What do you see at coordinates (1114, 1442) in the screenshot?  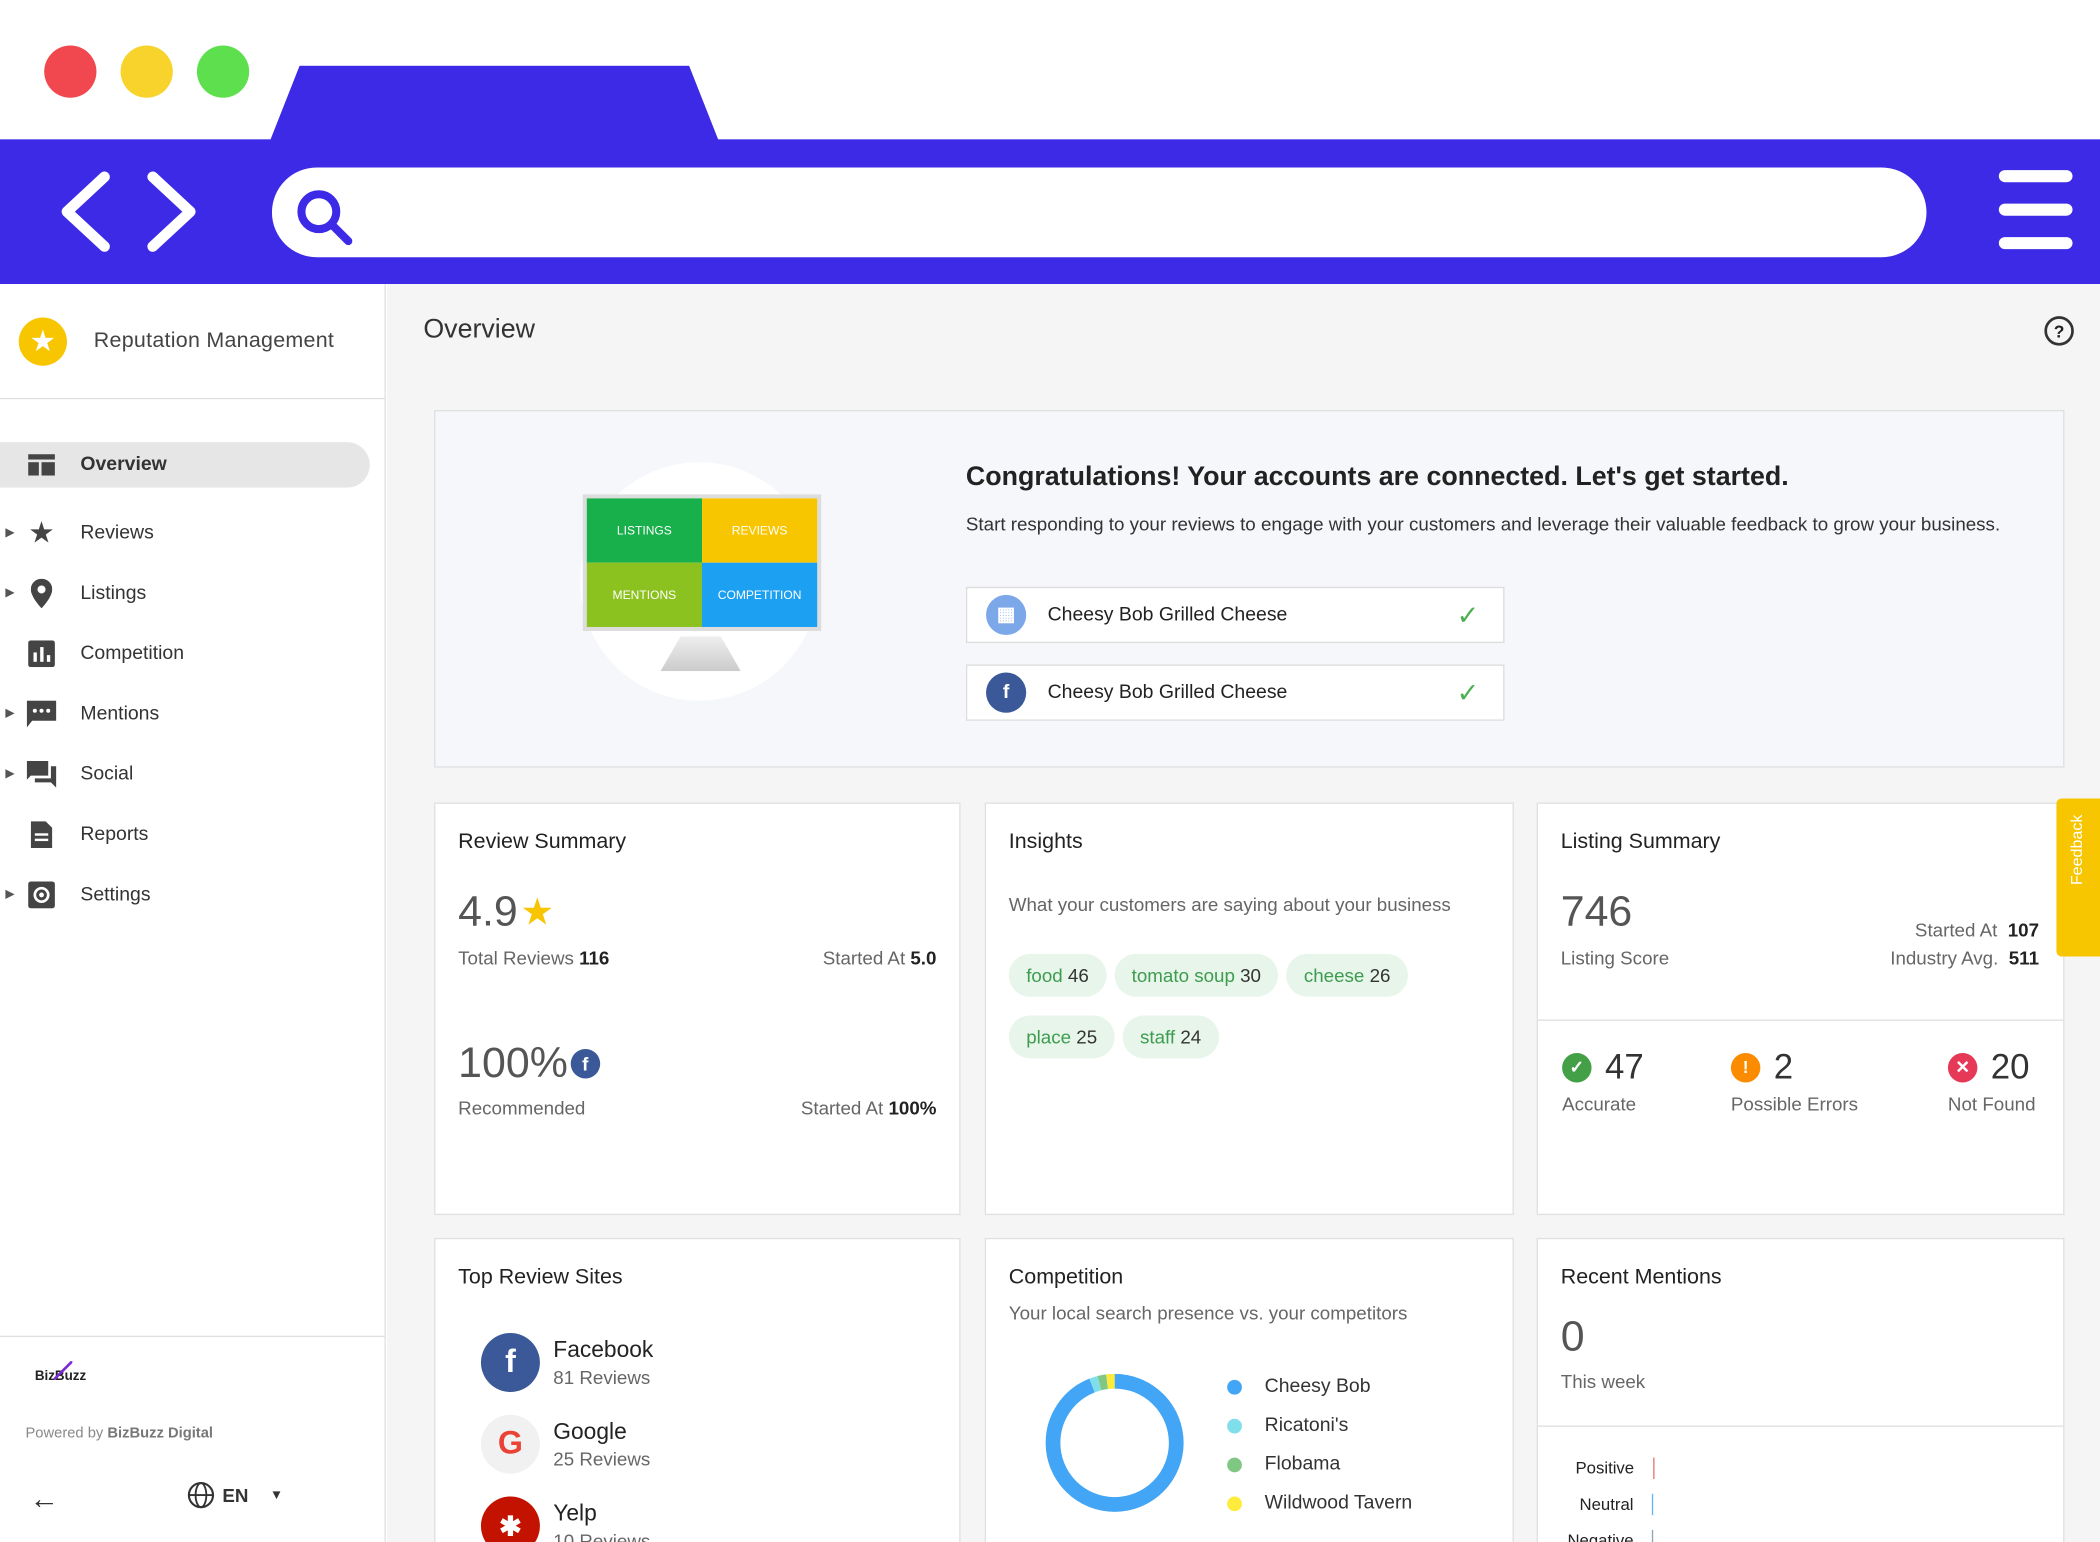 I see `donut-slice-cheesy-bob` at bounding box center [1114, 1442].